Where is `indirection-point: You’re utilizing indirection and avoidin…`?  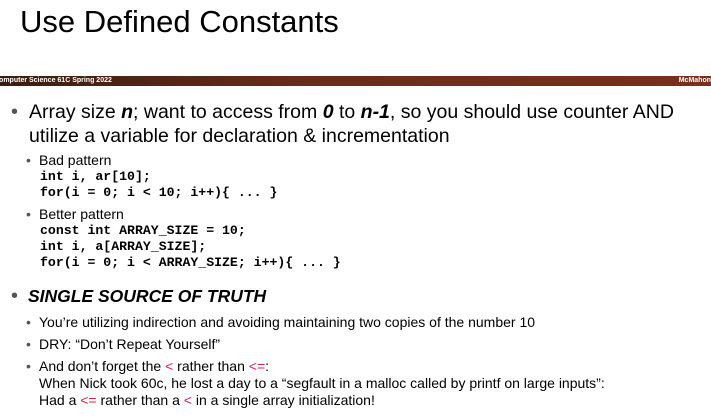 indirection-point: You’re utilizing indirection and avoidin… is located at coordinates (287, 322).